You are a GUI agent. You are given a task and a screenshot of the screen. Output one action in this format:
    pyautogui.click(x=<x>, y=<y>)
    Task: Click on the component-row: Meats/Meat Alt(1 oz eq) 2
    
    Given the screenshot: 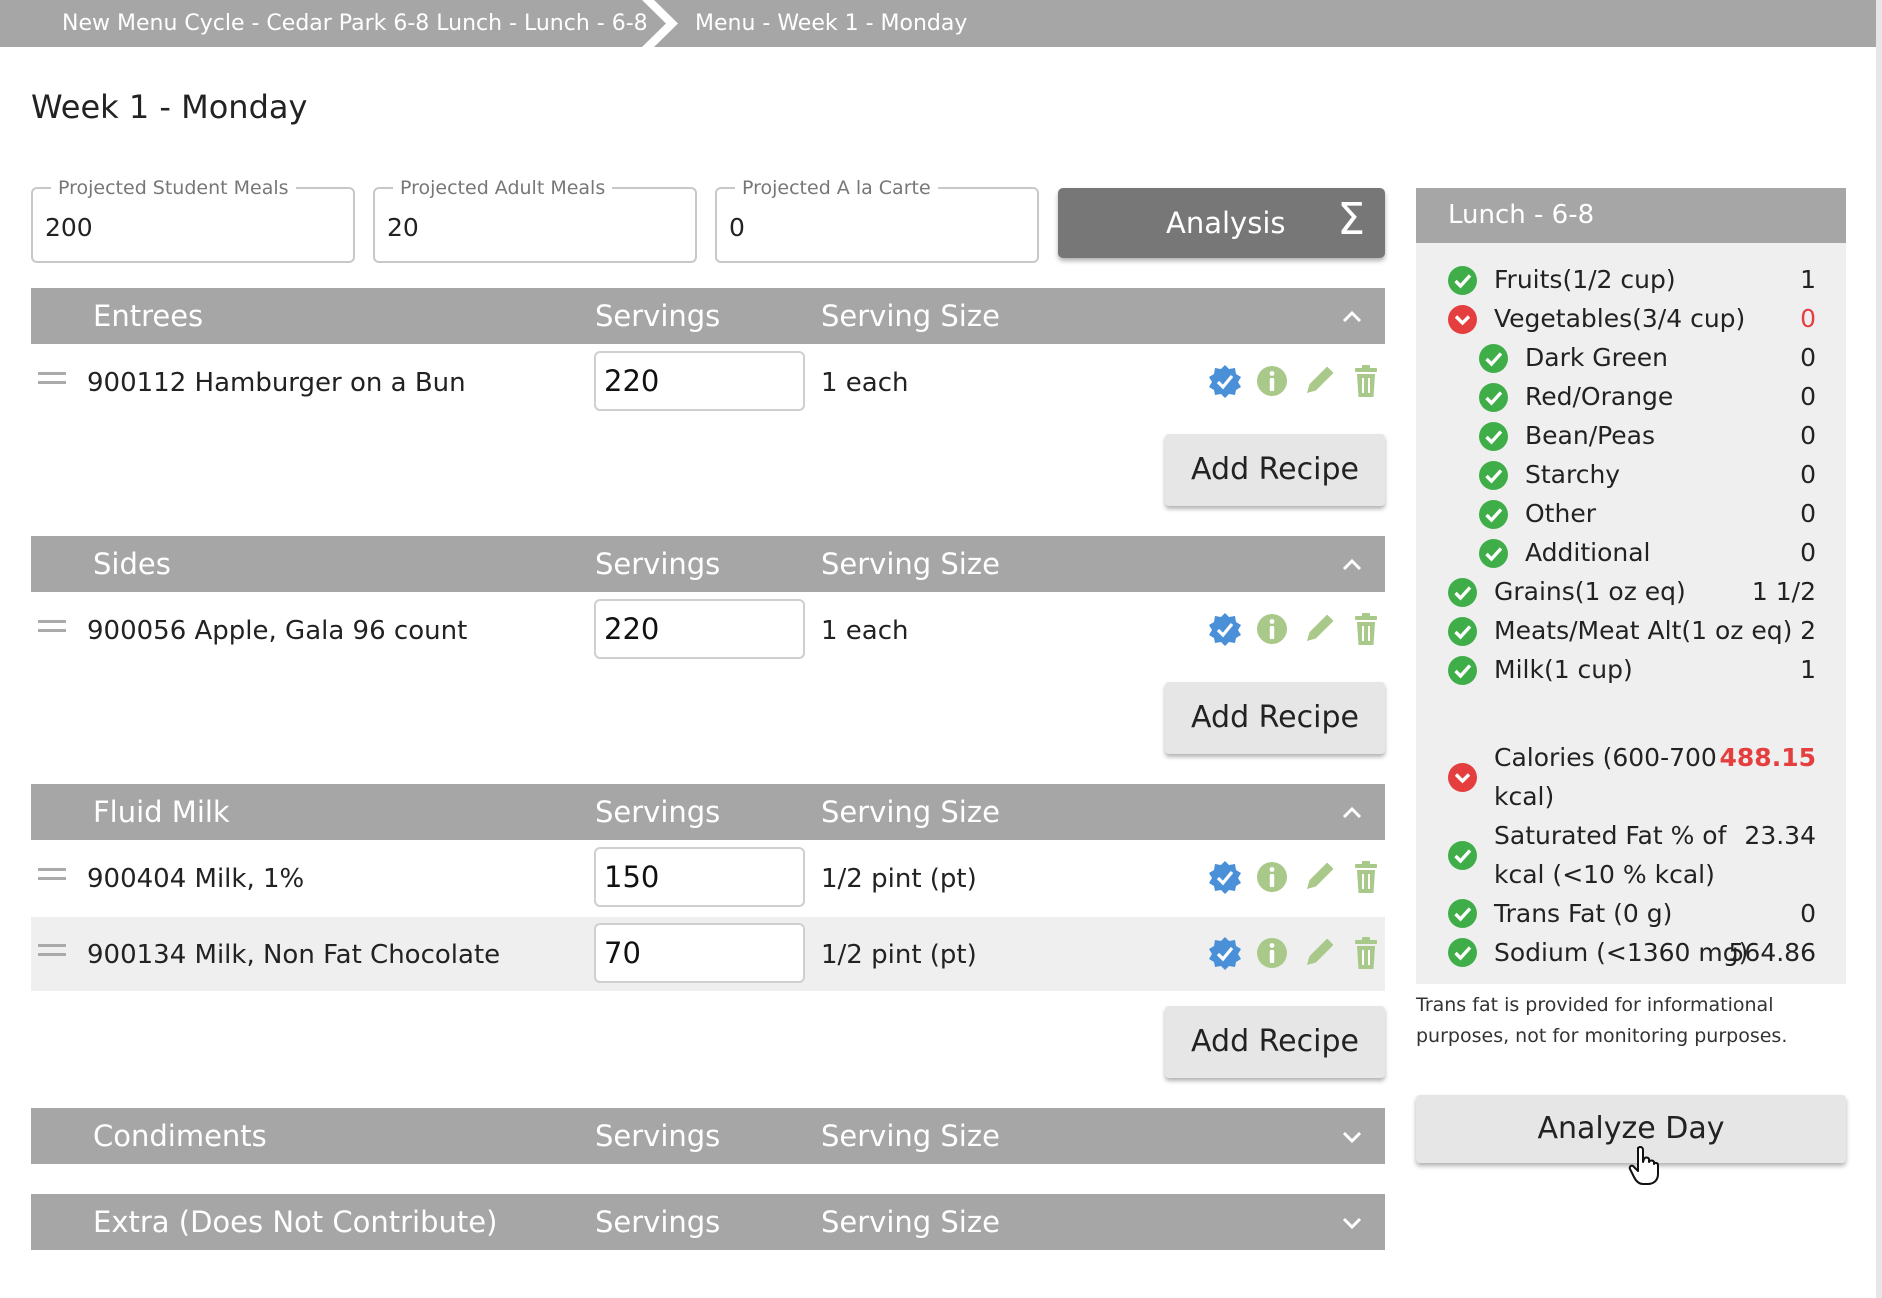 What is the action you would take?
    pyautogui.click(x=1631, y=631)
    